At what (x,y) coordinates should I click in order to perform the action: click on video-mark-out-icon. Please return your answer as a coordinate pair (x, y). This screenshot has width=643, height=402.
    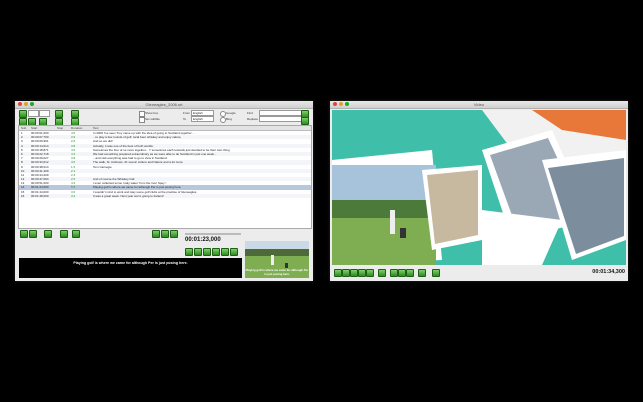
    Looking at the image, I should click on (394, 273).